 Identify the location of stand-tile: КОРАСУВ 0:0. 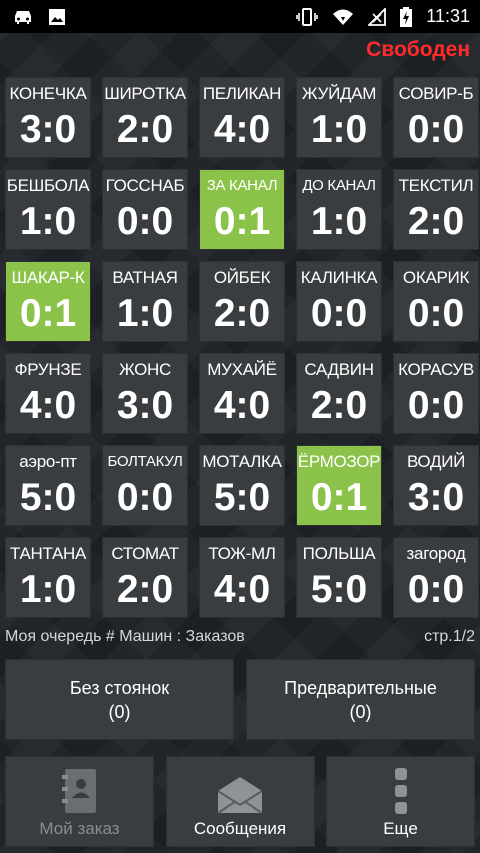
(436, 393).